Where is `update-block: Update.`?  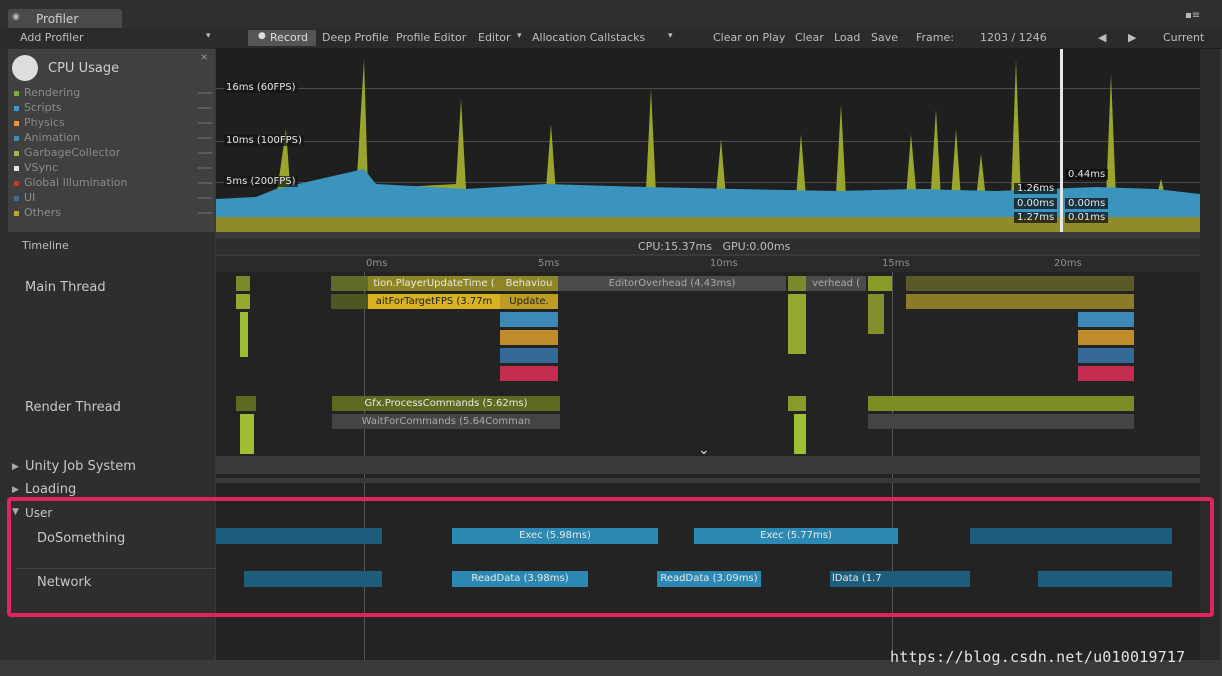
update-block: Update. is located at coordinates (529, 301).